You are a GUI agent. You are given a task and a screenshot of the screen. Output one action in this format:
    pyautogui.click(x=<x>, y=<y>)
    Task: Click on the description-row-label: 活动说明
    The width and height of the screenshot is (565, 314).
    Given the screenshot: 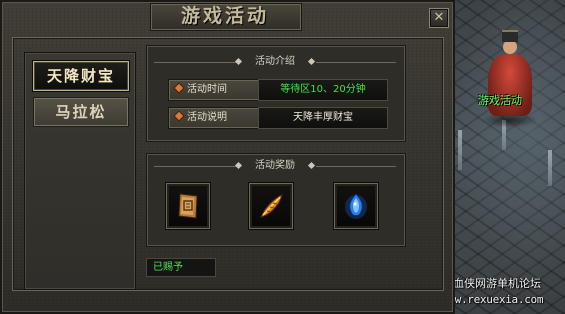 What is the action you would take?
    pyautogui.click(x=214, y=118)
    